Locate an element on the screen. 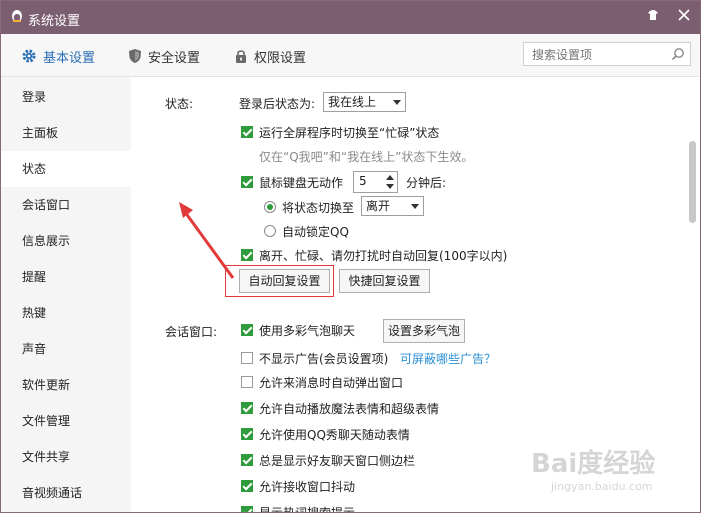 The image size is (701, 513). watermark-logo: Bai度经验 is located at coordinates (593, 464).